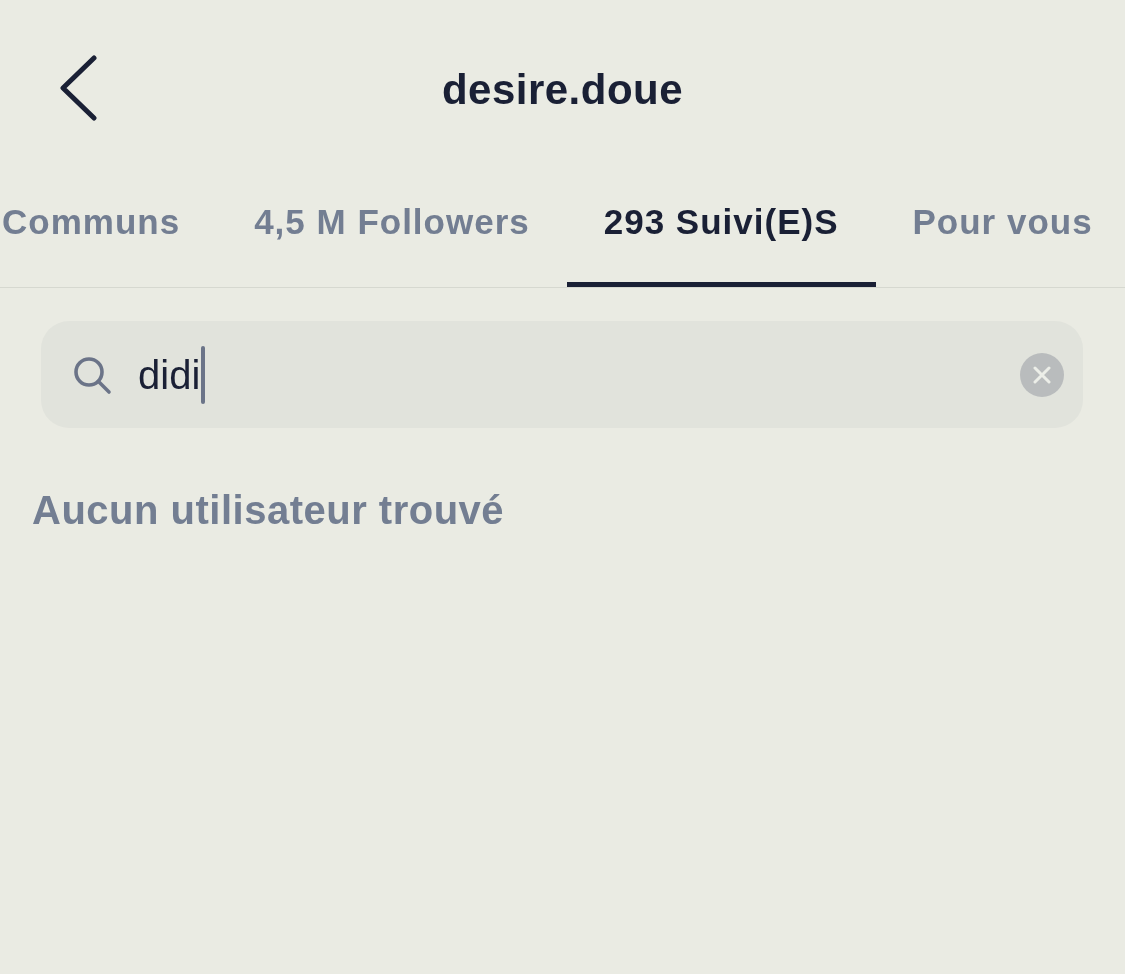 The width and height of the screenshot is (1125, 974). I want to click on back-icon, so click(78, 88).